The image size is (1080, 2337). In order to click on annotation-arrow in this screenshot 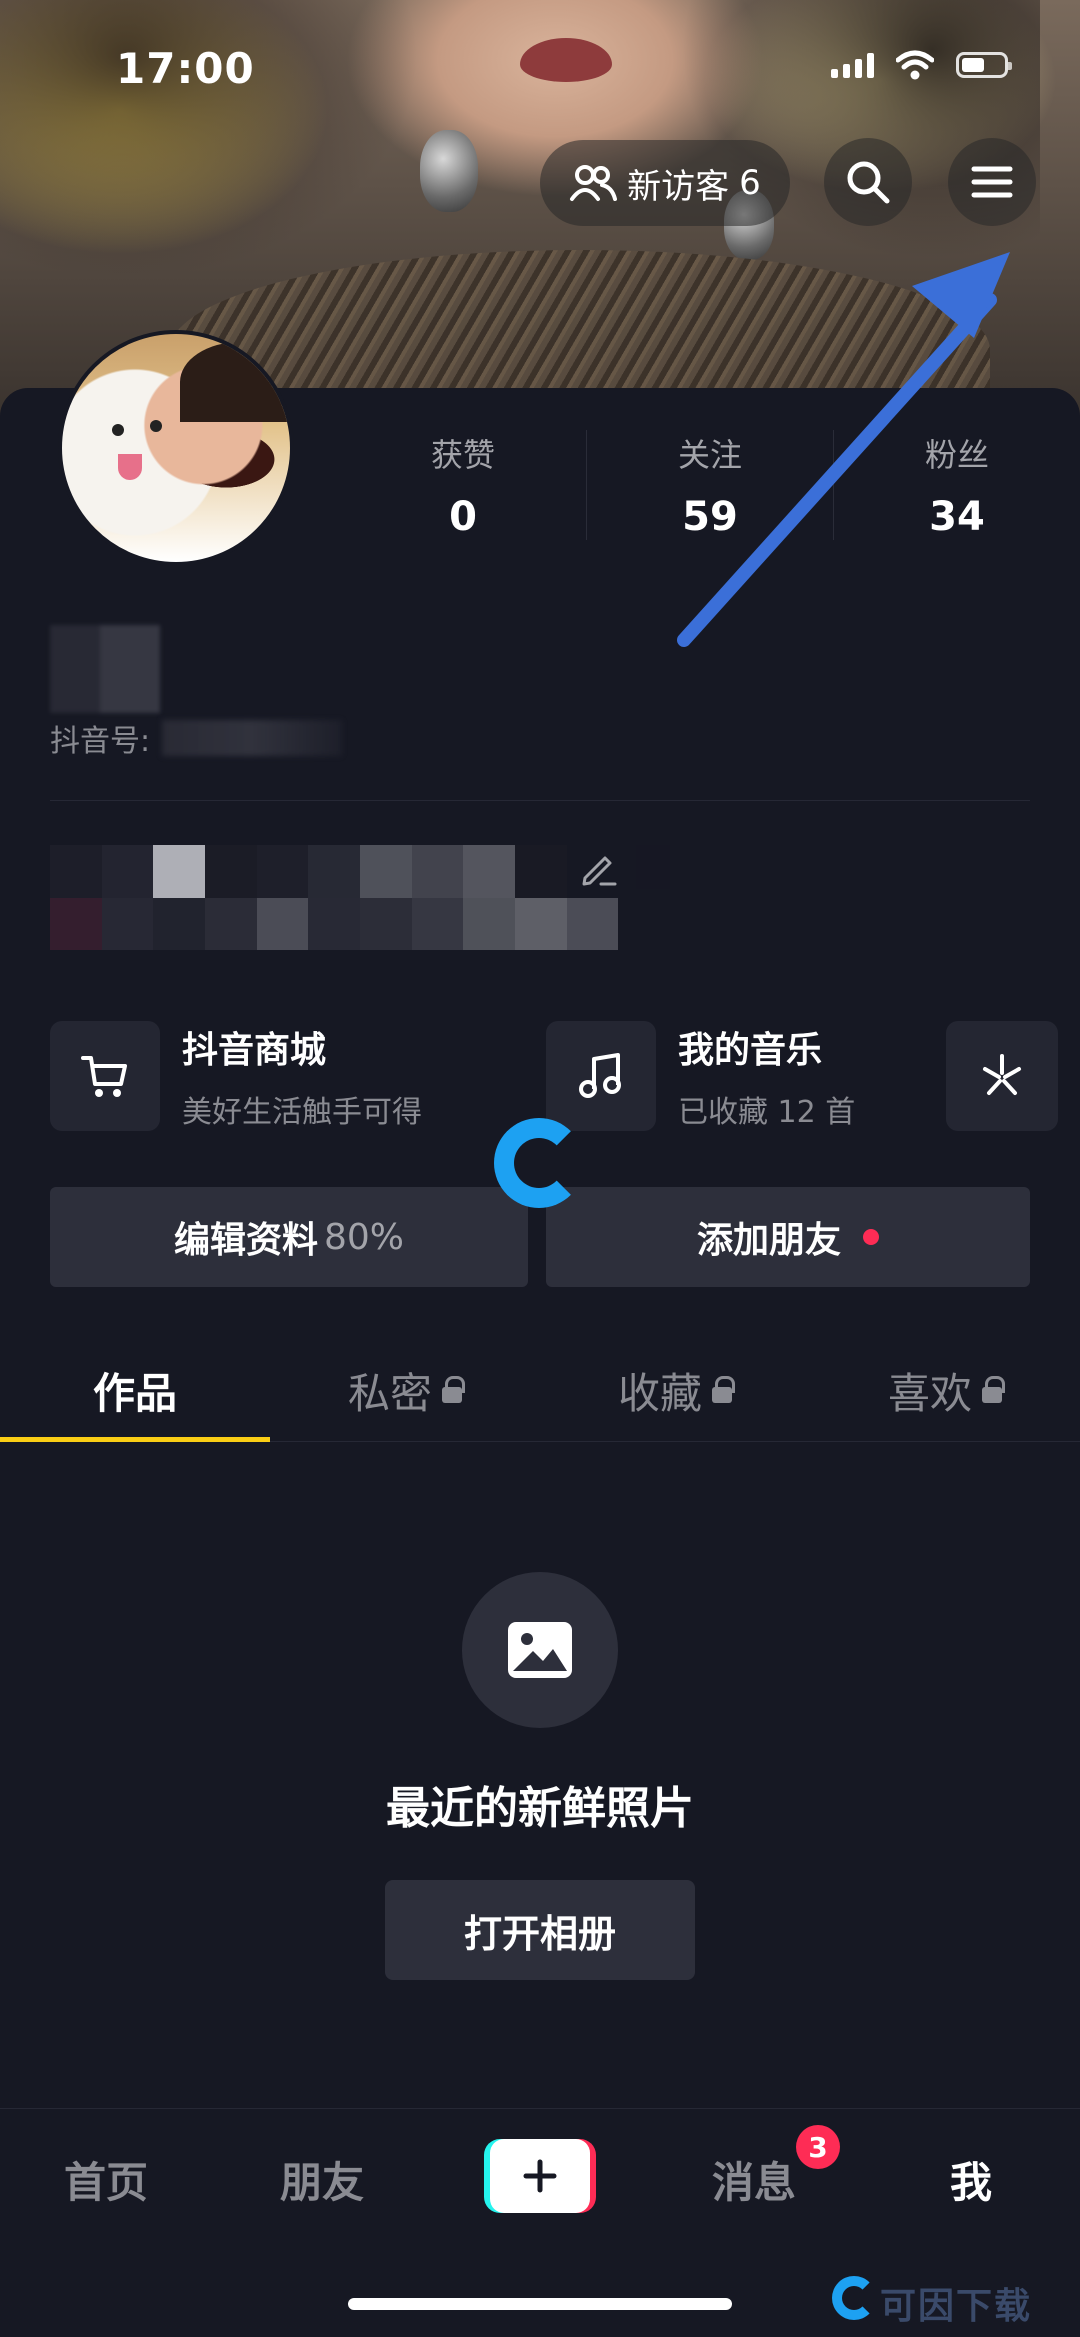, I will do `click(843, 449)`.